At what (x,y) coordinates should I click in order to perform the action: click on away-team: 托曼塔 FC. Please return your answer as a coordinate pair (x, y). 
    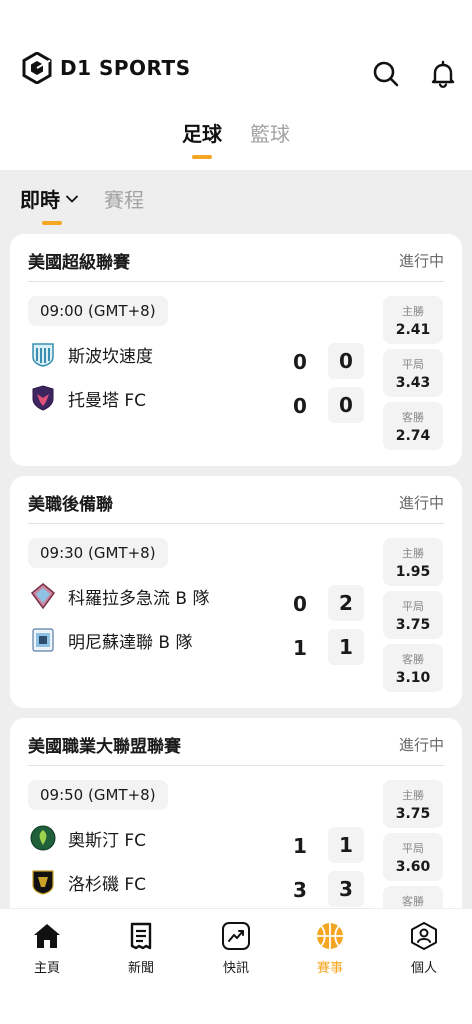
    Looking at the image, I should click on (88, 398).